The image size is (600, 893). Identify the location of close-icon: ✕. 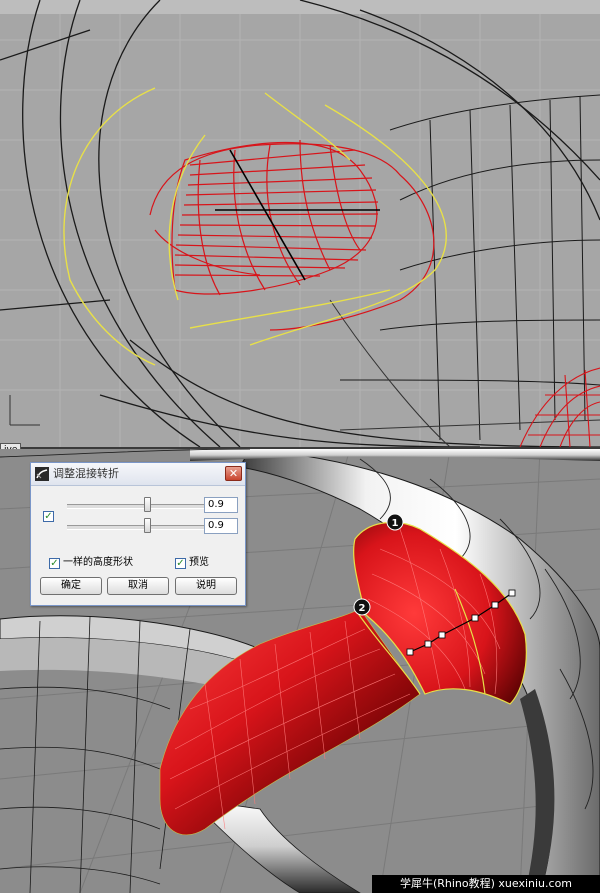
(233, 473).